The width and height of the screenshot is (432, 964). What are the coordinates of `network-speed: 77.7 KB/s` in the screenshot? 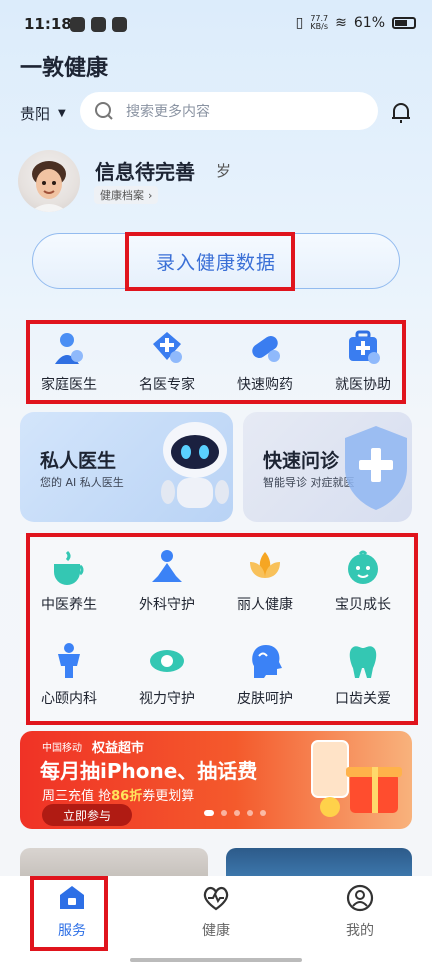 It's located at (319, 22).